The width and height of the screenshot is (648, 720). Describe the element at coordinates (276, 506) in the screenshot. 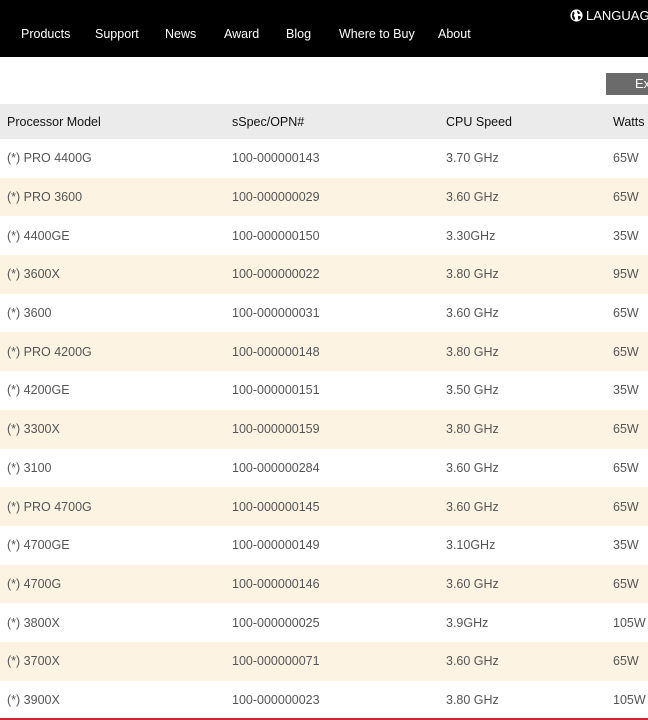

I see `sspec-opn-cell: 100-000000145` at that location.